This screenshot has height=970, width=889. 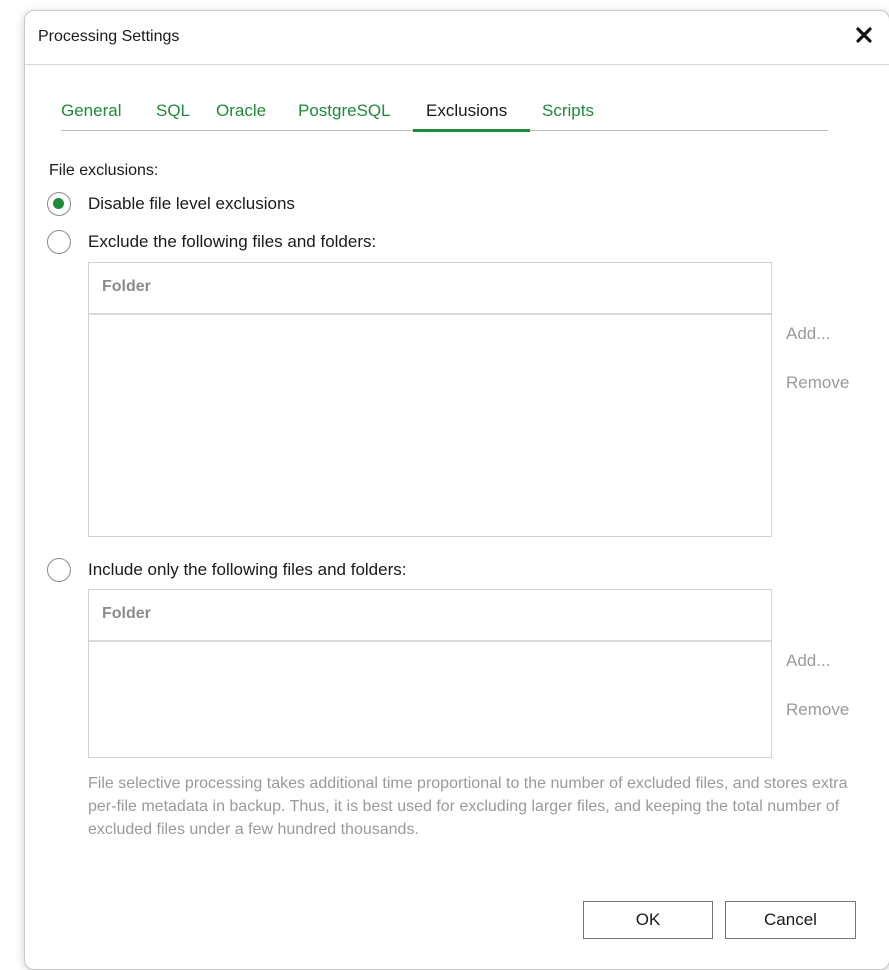 I want to click on tab-sql: SQL, so click(x=173, y=111).